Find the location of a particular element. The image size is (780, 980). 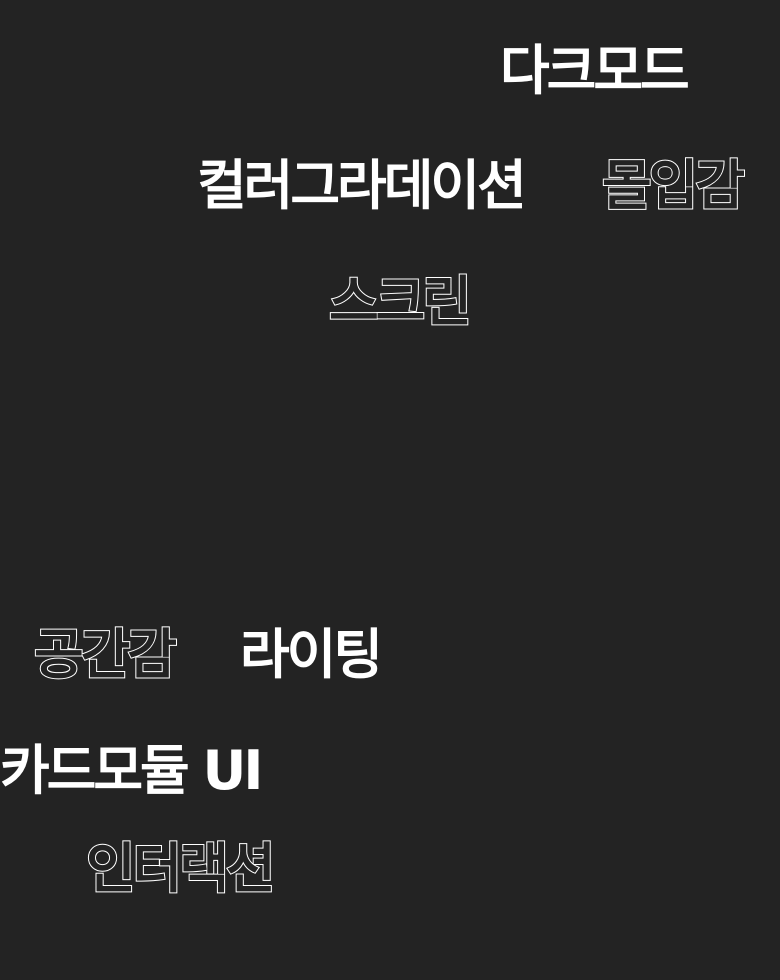

keyword-lighting: 라이팅 is located at coordinates (311, 654).